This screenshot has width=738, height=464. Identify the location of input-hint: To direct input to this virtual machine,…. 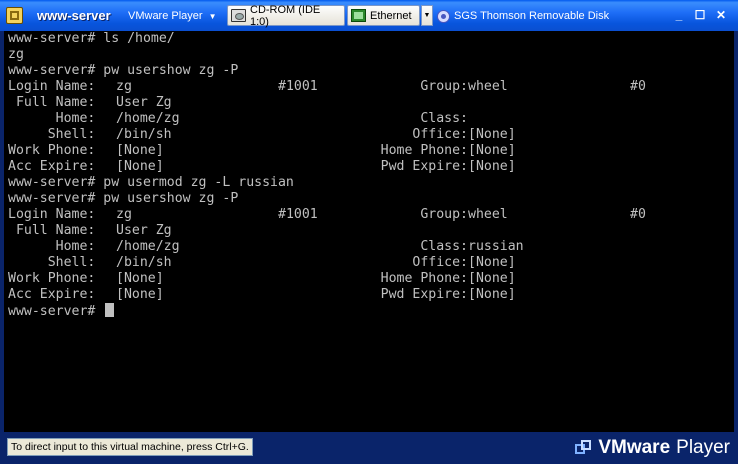
(130, 447).